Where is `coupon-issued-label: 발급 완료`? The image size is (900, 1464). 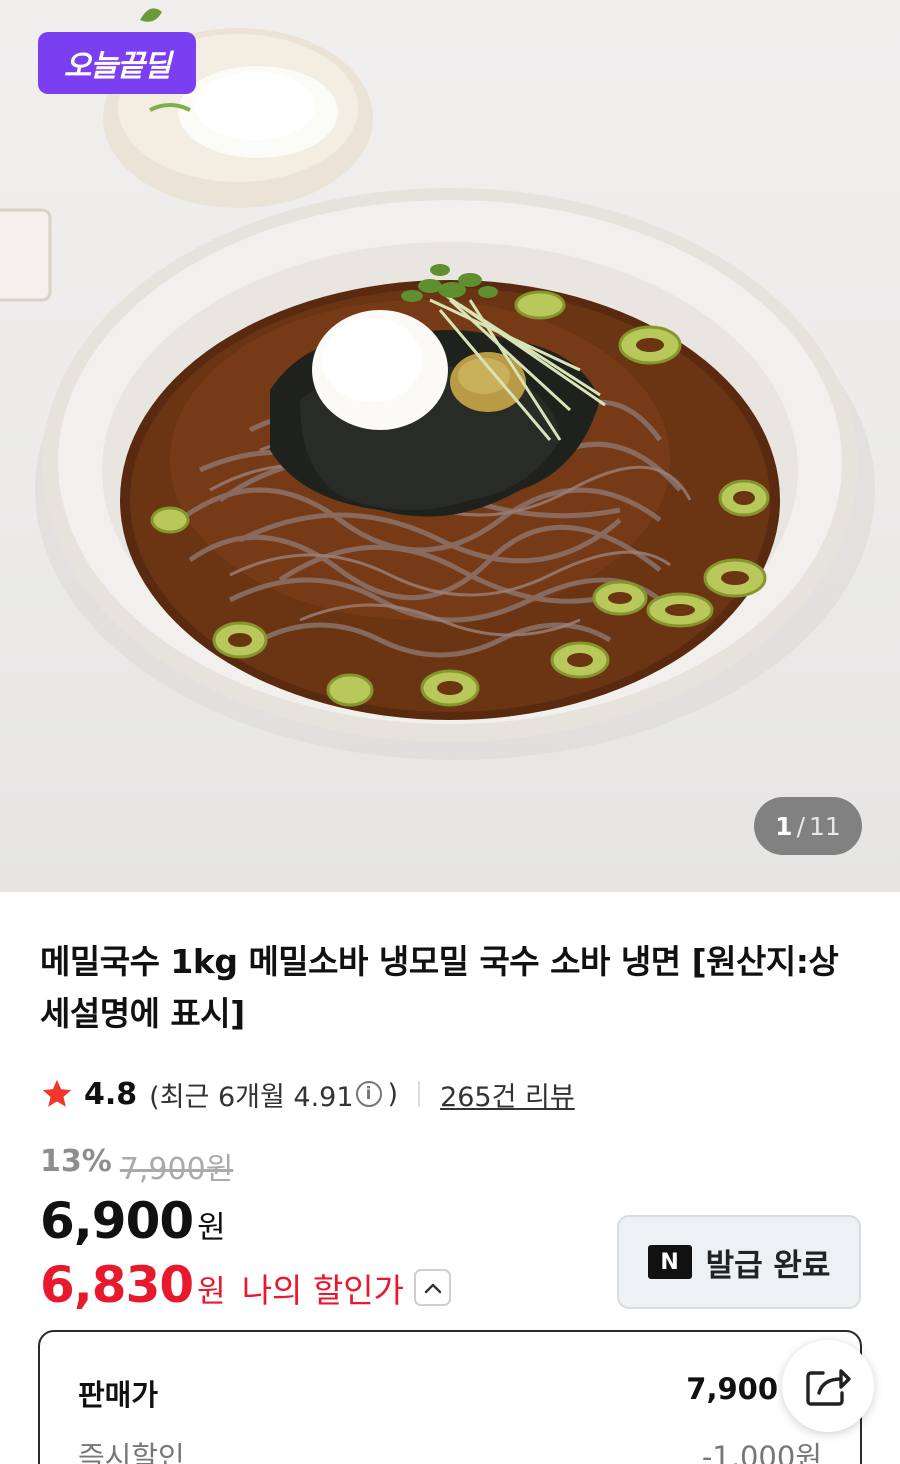
coupon-issued-label: 발급 완료 is located at coordinates (768, 1265).